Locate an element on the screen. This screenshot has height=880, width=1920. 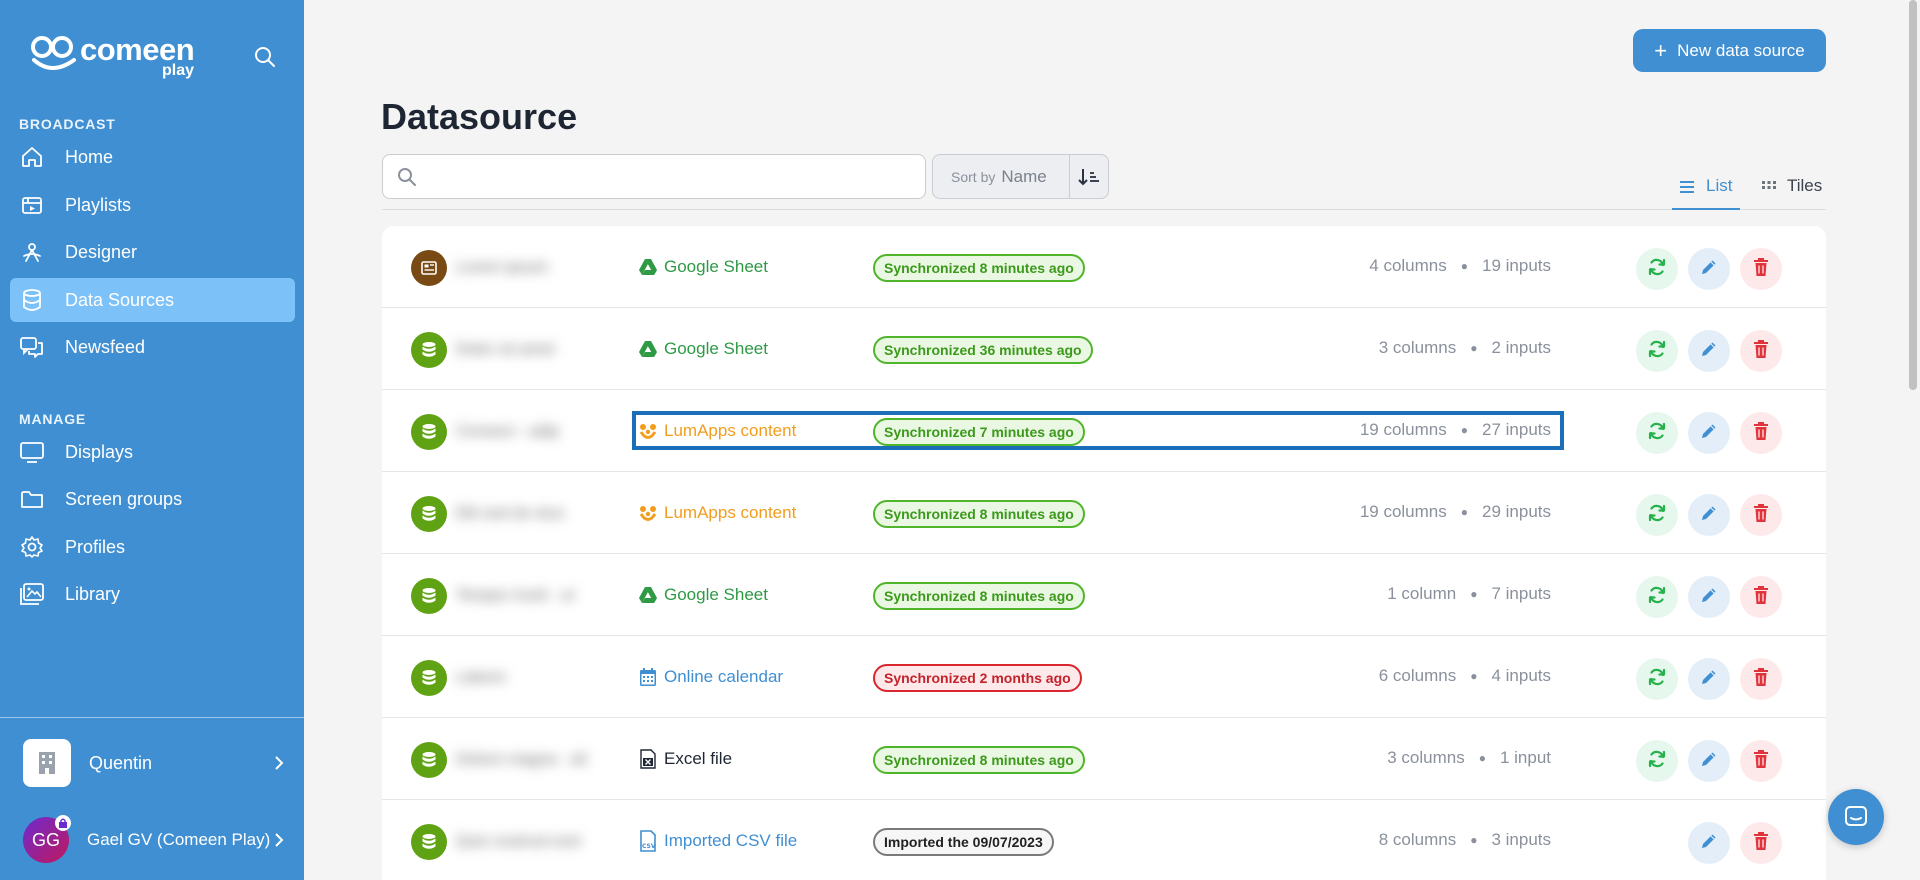
tab-list: List is located at coordinates (1706, 193).